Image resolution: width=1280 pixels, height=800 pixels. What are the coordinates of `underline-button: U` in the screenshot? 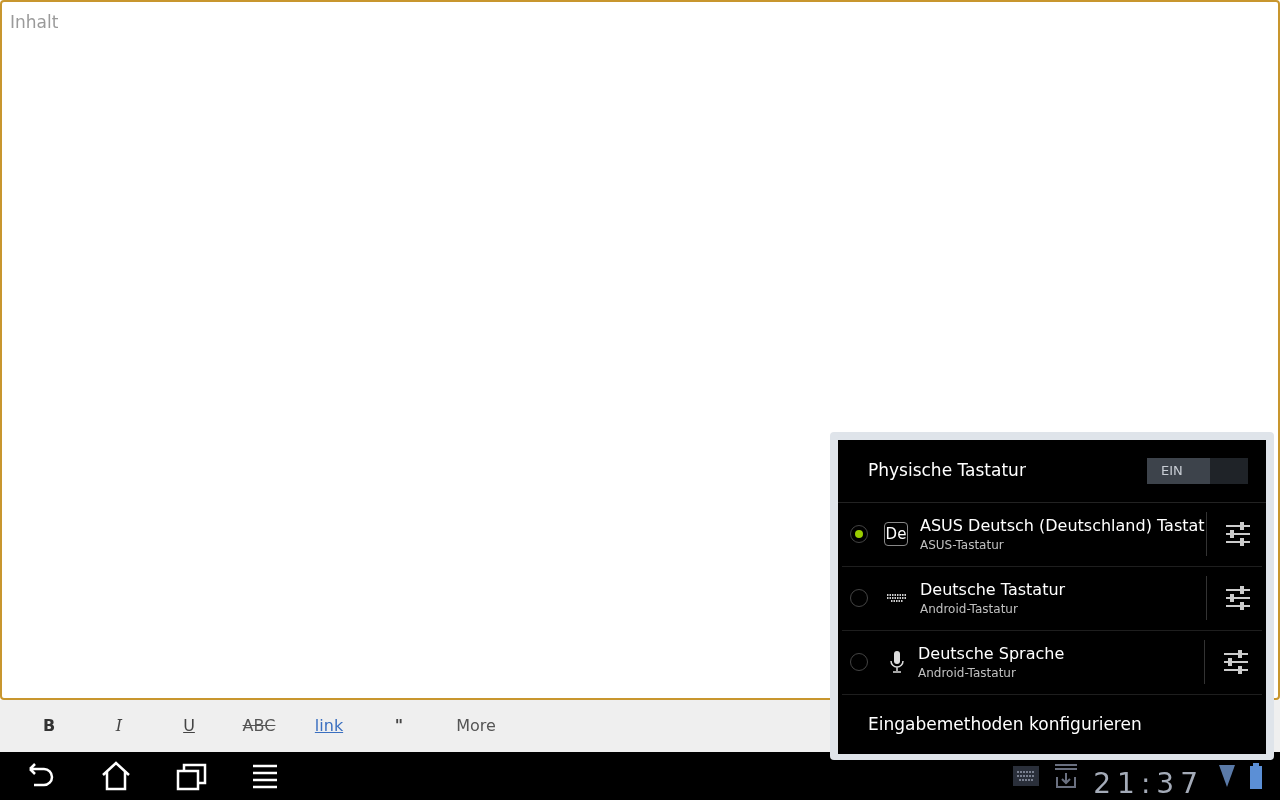 It's located at (189, 726).